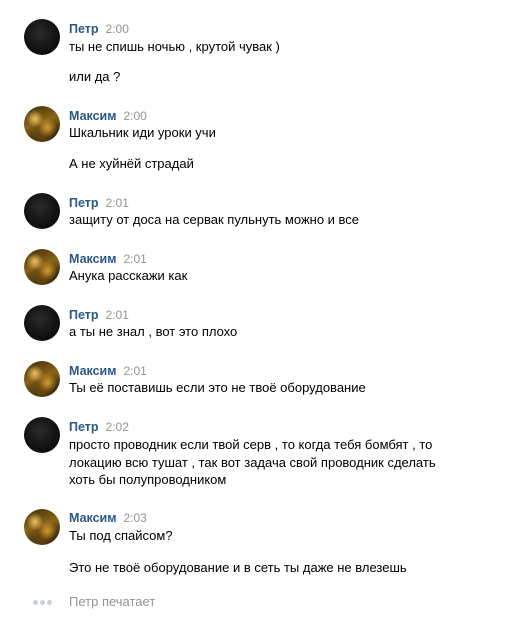 The height and width of the screenshot is (621, 530). Describe the element at coordinates (95, 76) in the screenshot. I see `message-text: или да ?` at that location.